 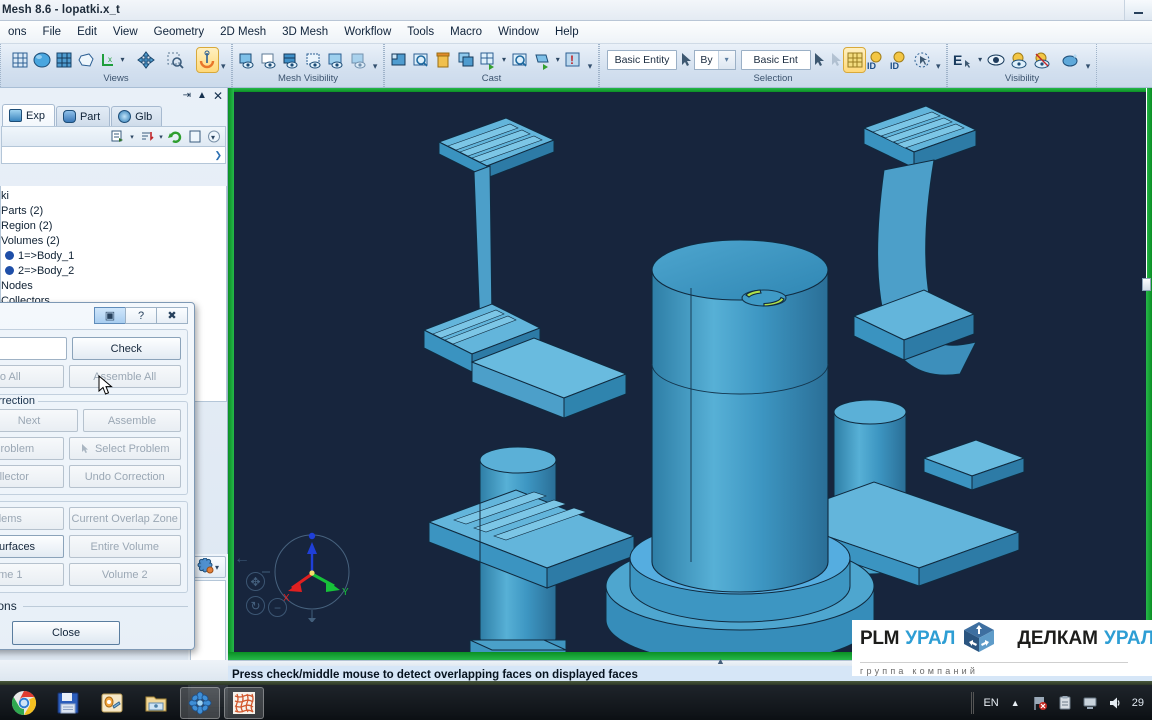 I want to click on menu-item-view: View, so click(x=125, y=32).